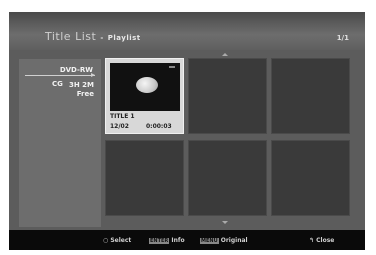 This screenshot has height=255, width=376. What do you see at coordinates (234, 240) in the screenshot?
I see `original-hint-label: Original` at bounding box center [234, 240].